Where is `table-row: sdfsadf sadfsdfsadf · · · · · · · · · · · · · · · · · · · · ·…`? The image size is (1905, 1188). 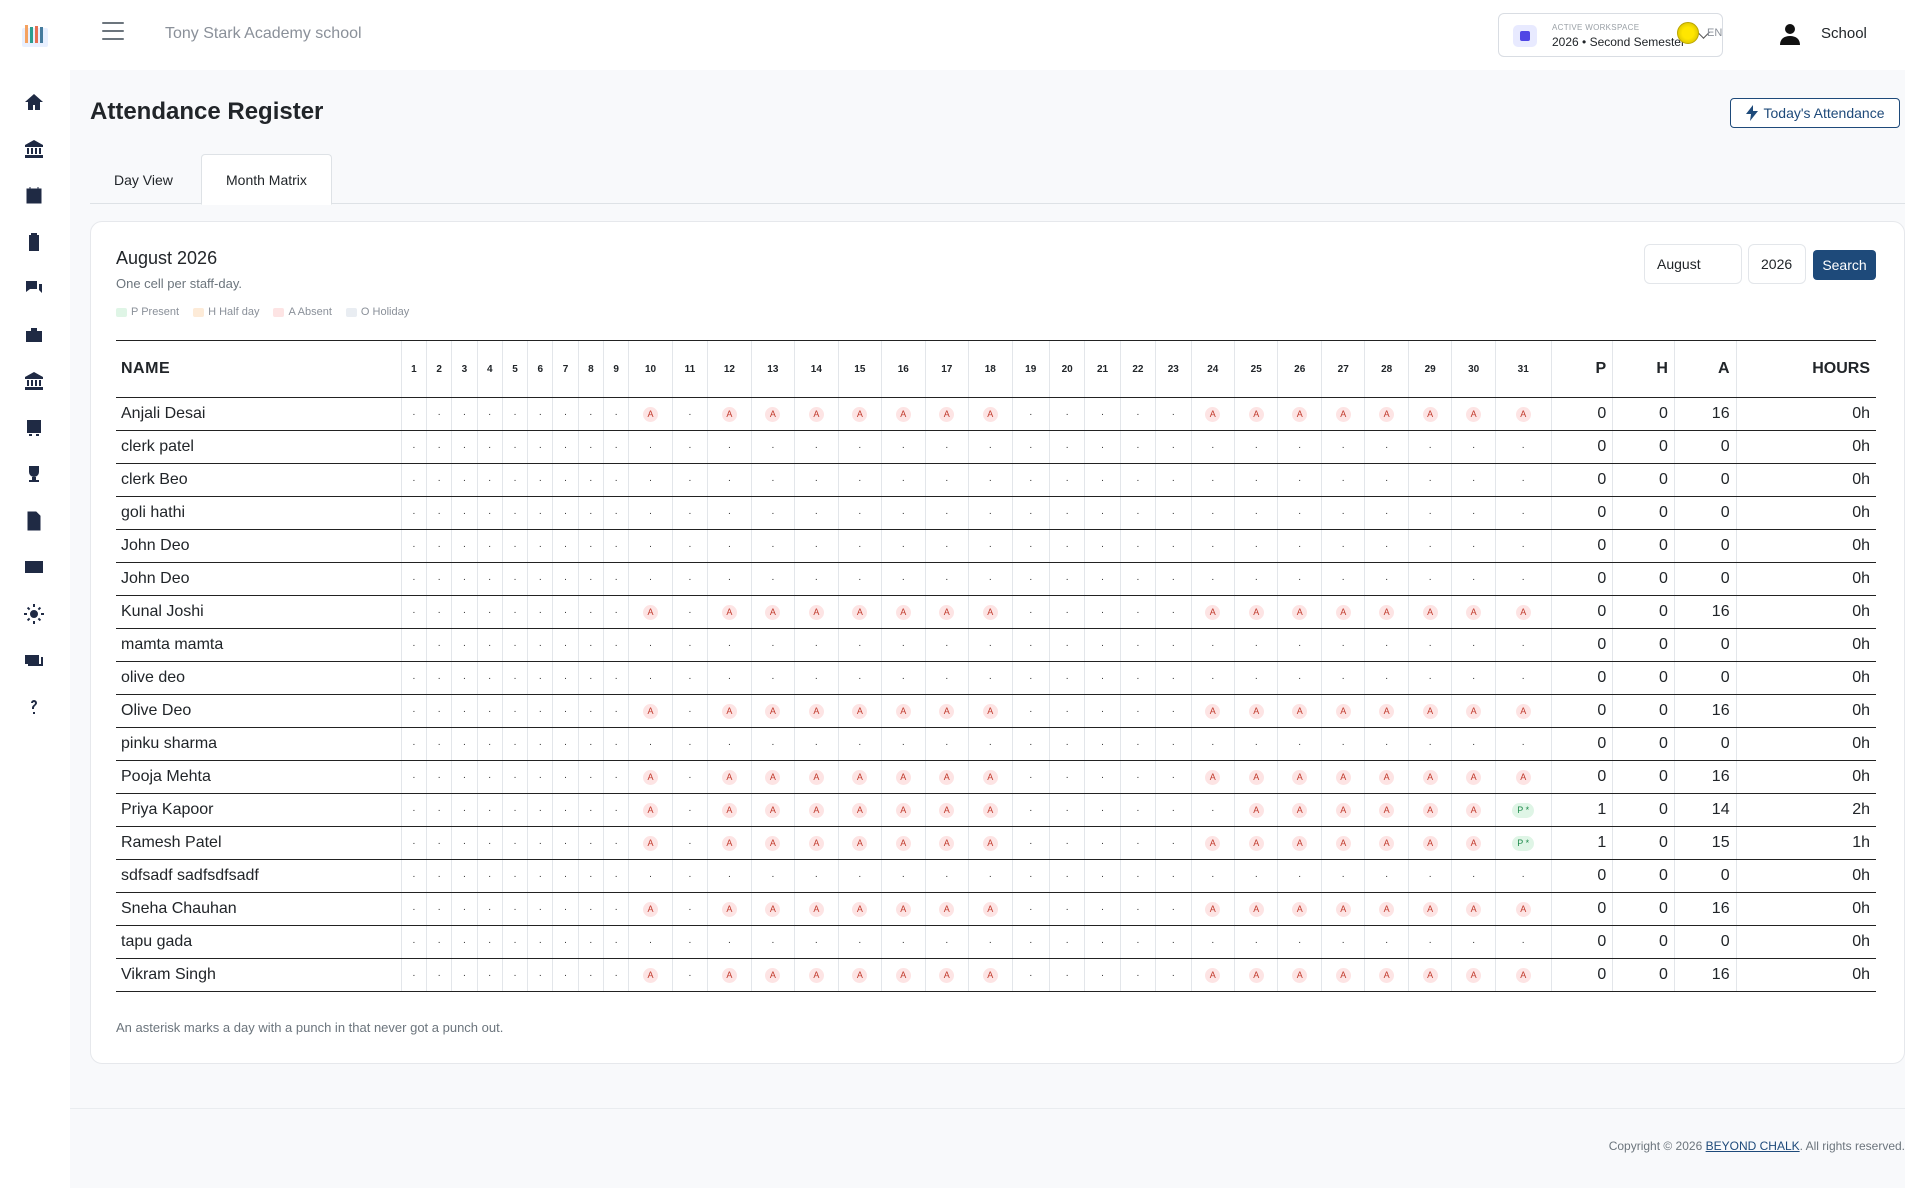 table-row: sdfsadf sadfsdfsadf · · · · · · · · · · · · · · · · · · · · ·… is located at coordinates (996, 876).